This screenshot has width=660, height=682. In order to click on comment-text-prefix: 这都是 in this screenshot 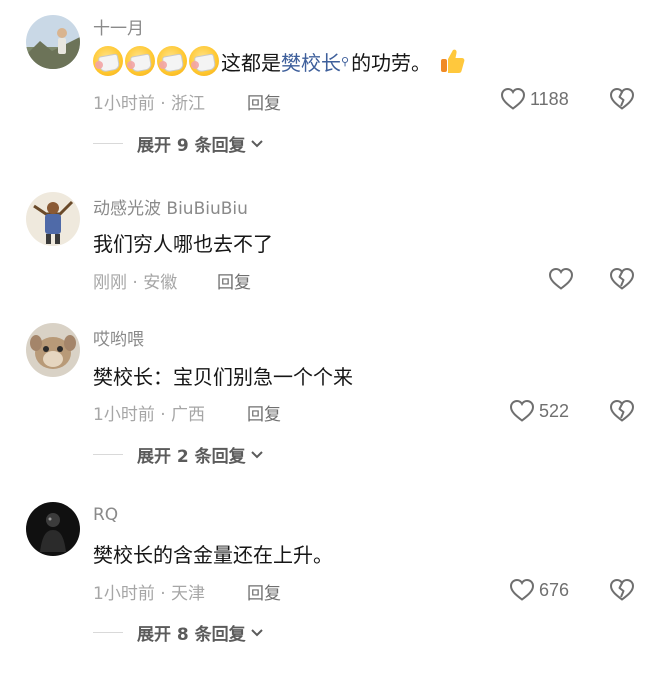, I will do `click(251, 62)`.